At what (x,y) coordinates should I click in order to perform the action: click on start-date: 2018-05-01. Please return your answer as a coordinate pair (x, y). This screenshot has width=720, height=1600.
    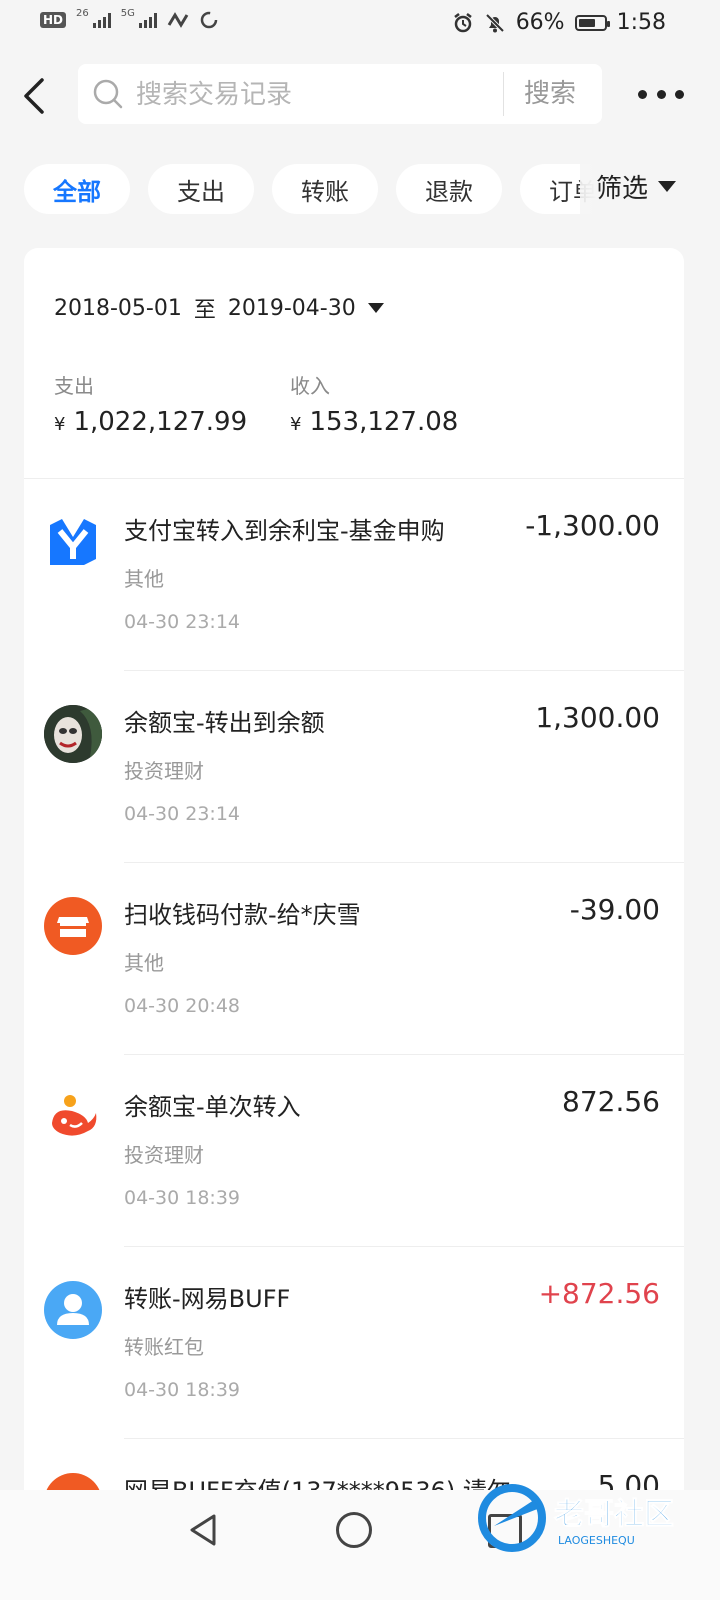
    Looking at the image, I should click on (118, 308).